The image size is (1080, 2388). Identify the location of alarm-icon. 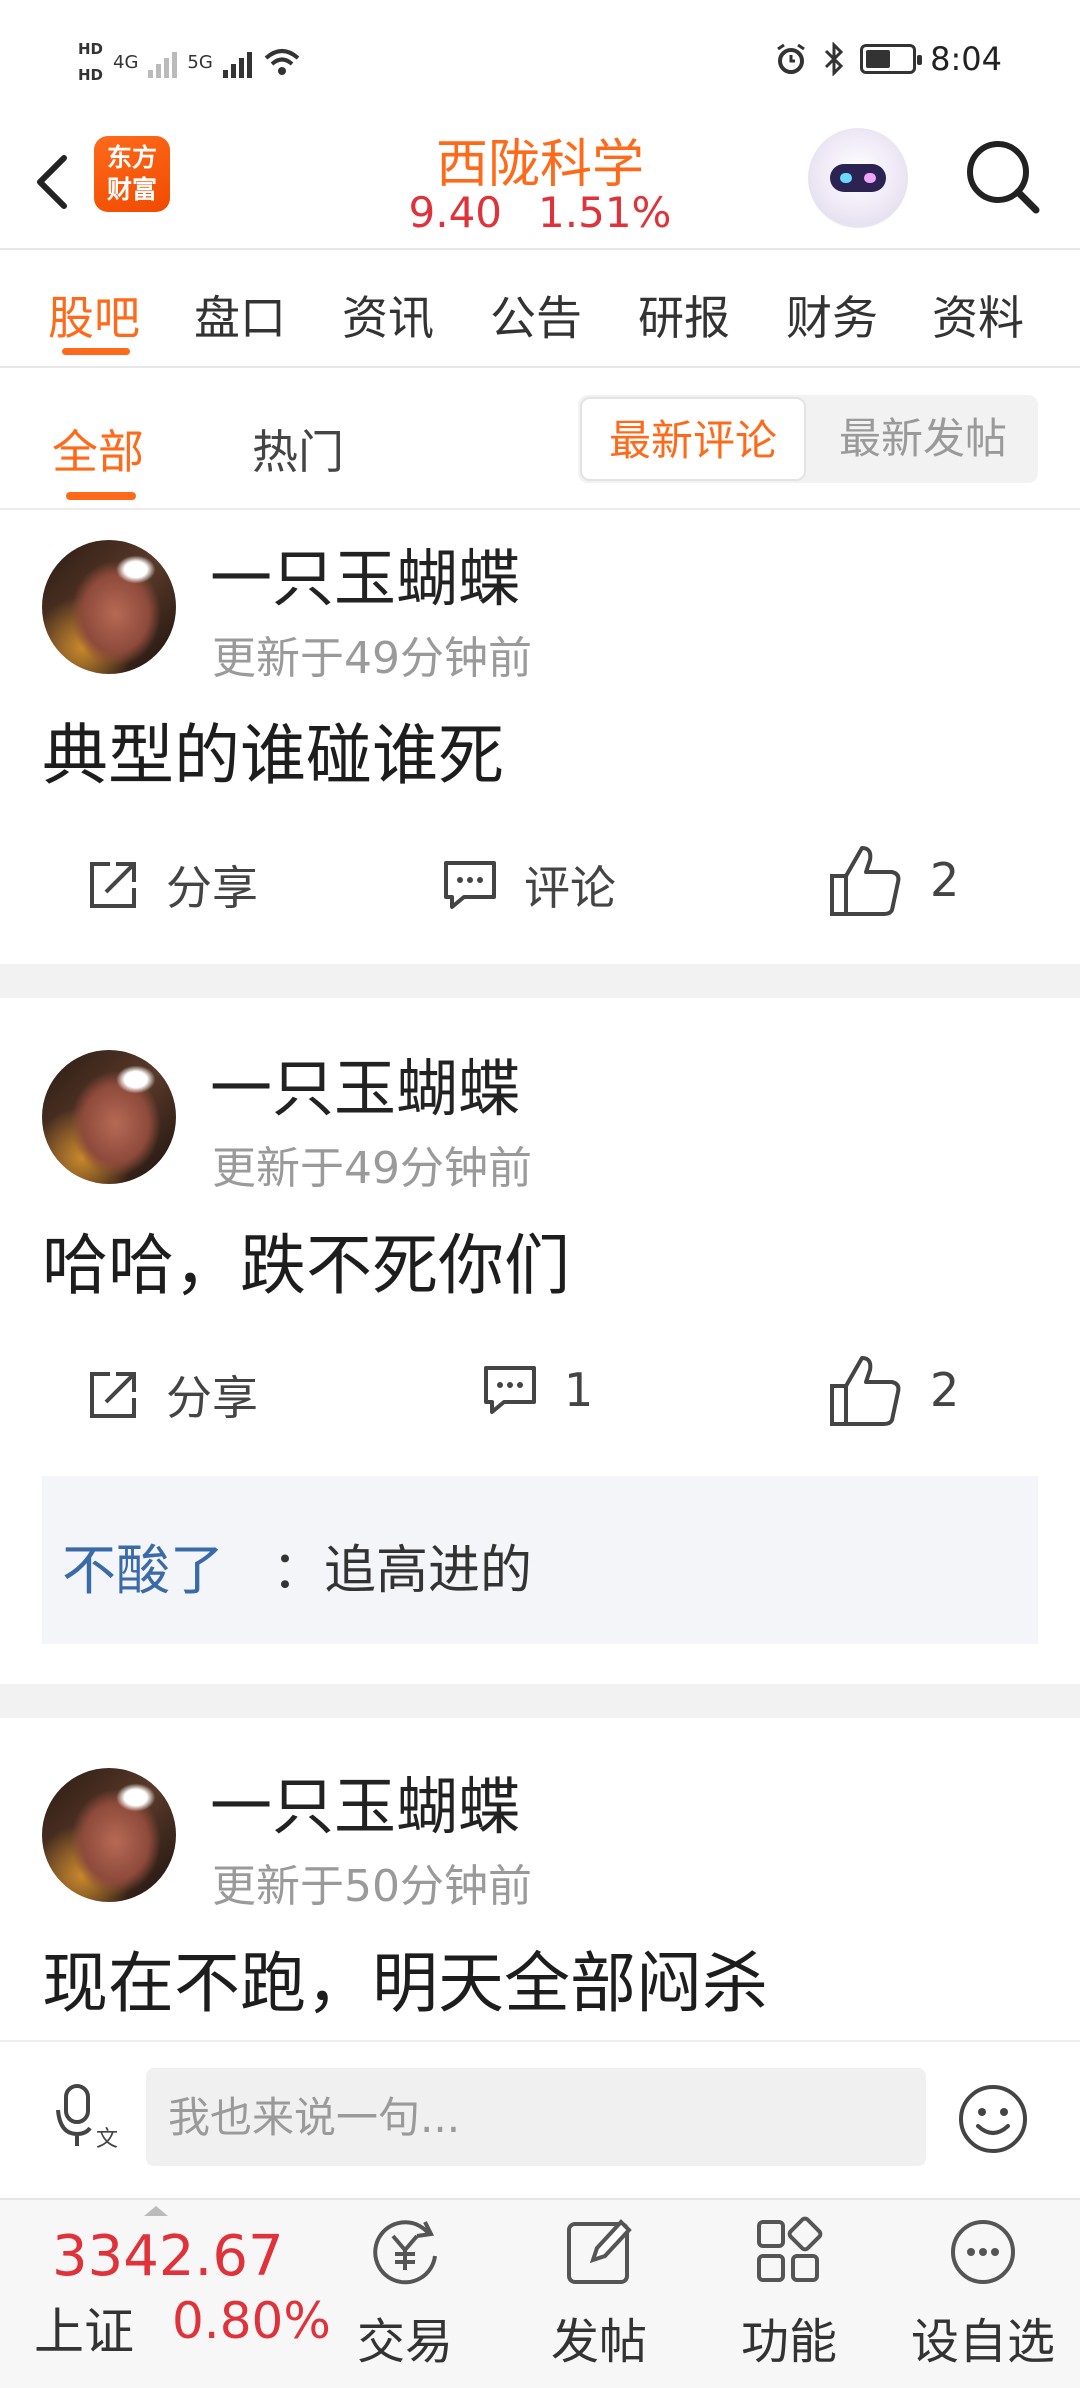
(791, 58).